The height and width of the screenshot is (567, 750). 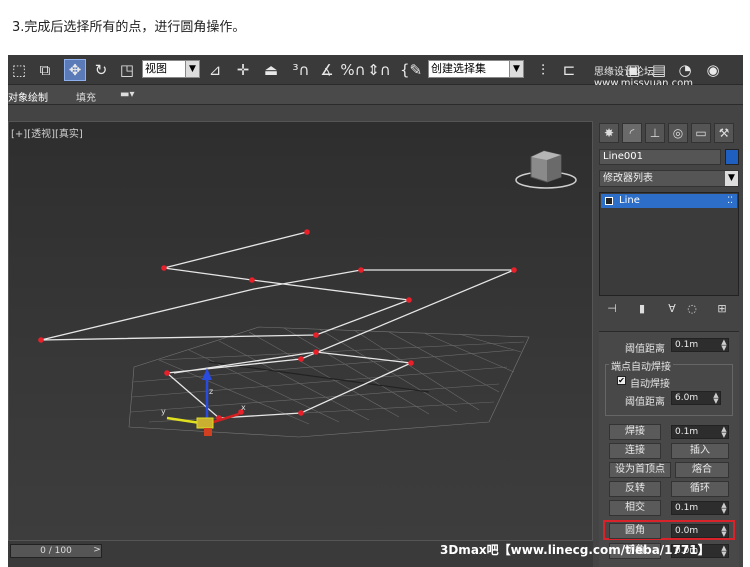 What do you see at coordinates (669, 244) in the screenshot?
I see `modifier-stack: Line ⁚⁚` at bounding box center [669, 244].